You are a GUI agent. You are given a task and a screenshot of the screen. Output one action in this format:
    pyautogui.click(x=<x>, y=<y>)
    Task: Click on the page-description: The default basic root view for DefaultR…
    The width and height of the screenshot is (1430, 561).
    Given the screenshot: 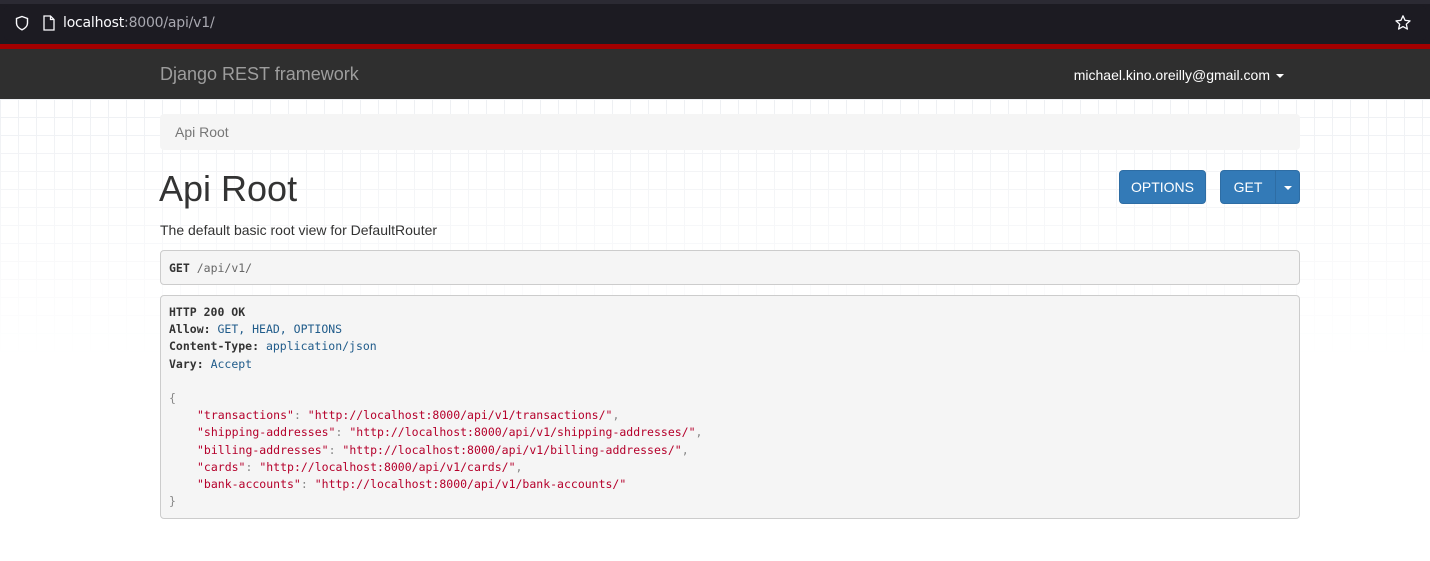 What is the action you would take?
    pyautogui.click(x=299, y=230)
    